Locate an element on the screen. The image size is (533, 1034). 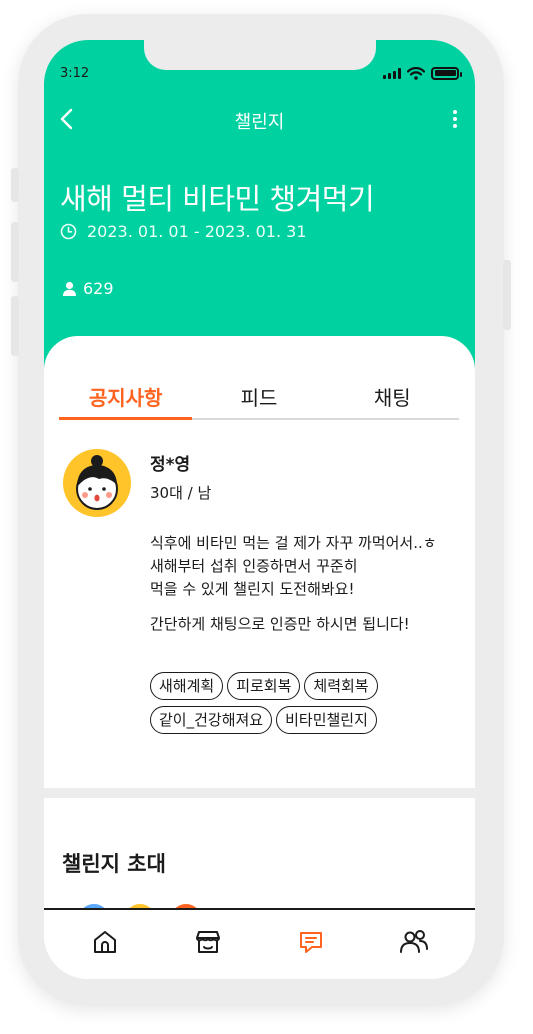
tag-chip: 비타민챌린지 is located at coordinates (326, 720).